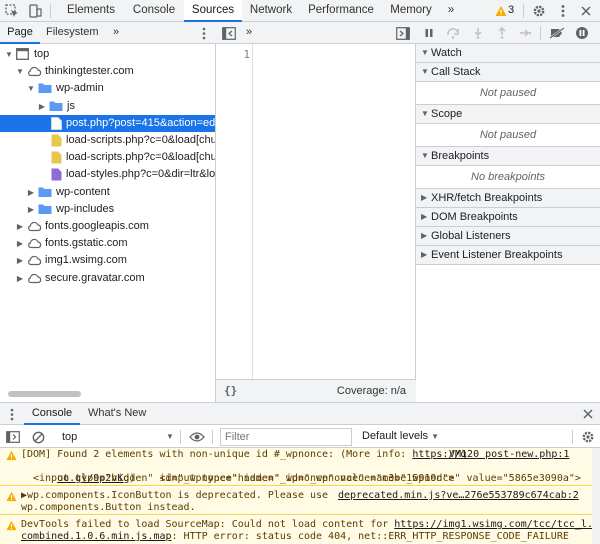 The image size is (600, 544). What do you see at coordinates (371, 391) in the screenshot?
I see `coverage-status: Coverage: n/a` at bounding box center [371, 391].